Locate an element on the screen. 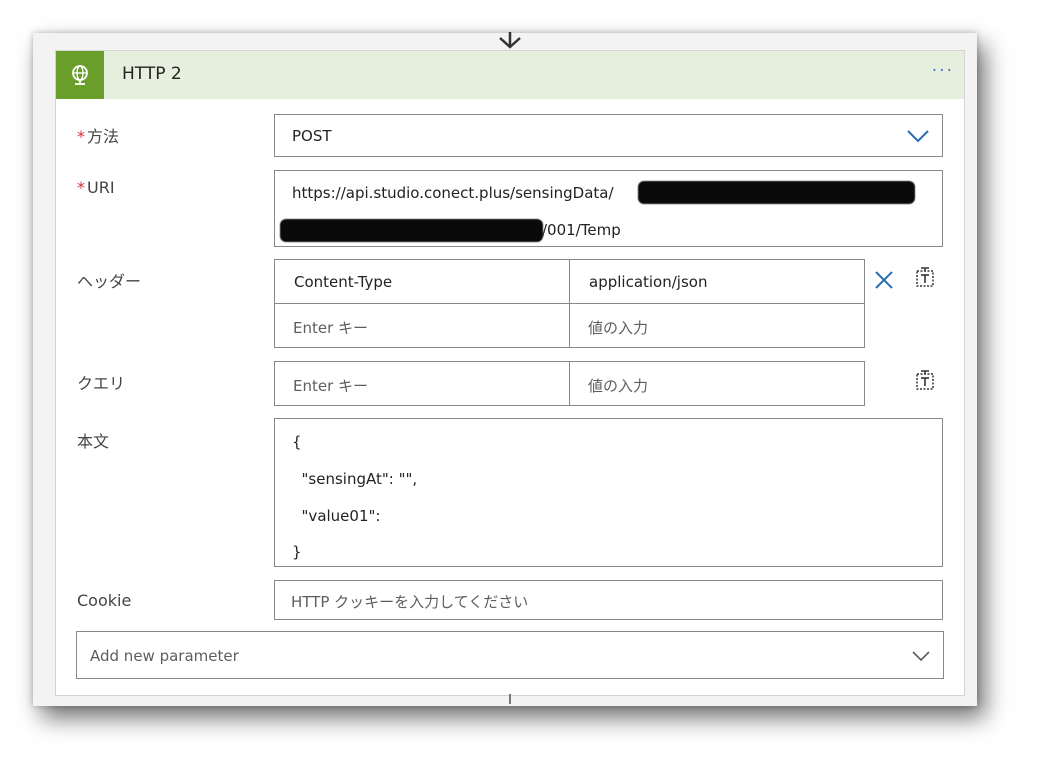 This screenshot has width=1041, height=771. header-value-input: 値の入力 is located at coordinates (717, 325).